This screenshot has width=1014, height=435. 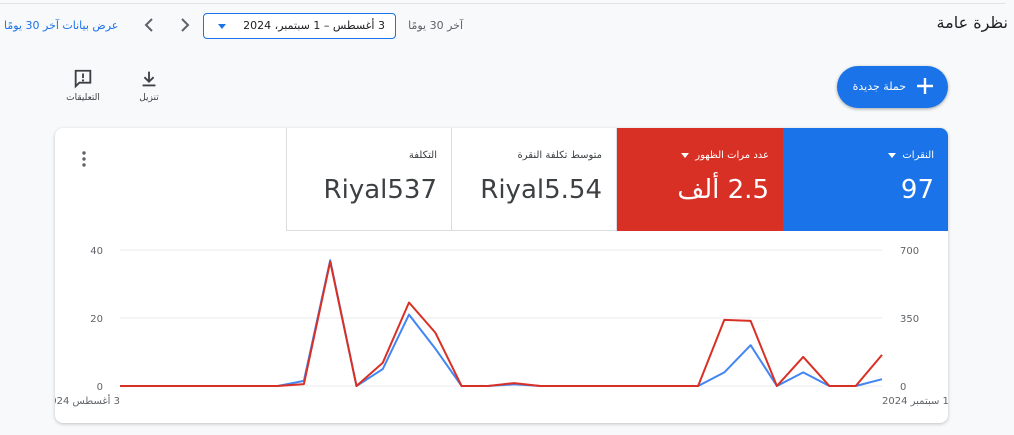 What do you see at coordinates (879, 86) in the screenshot?
I see `new-campaign-label: حملة جديدة` at bounding box center [879, 86].